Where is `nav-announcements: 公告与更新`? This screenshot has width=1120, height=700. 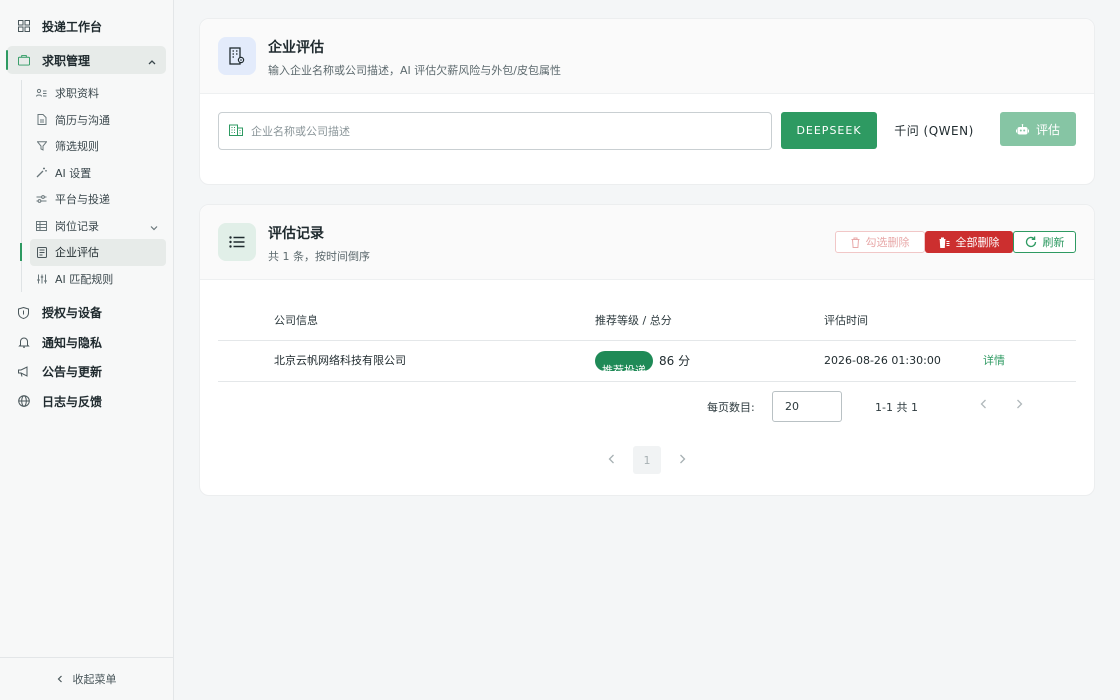
nav-announcements: 公告与更新 is located at coordinates (86, 372).